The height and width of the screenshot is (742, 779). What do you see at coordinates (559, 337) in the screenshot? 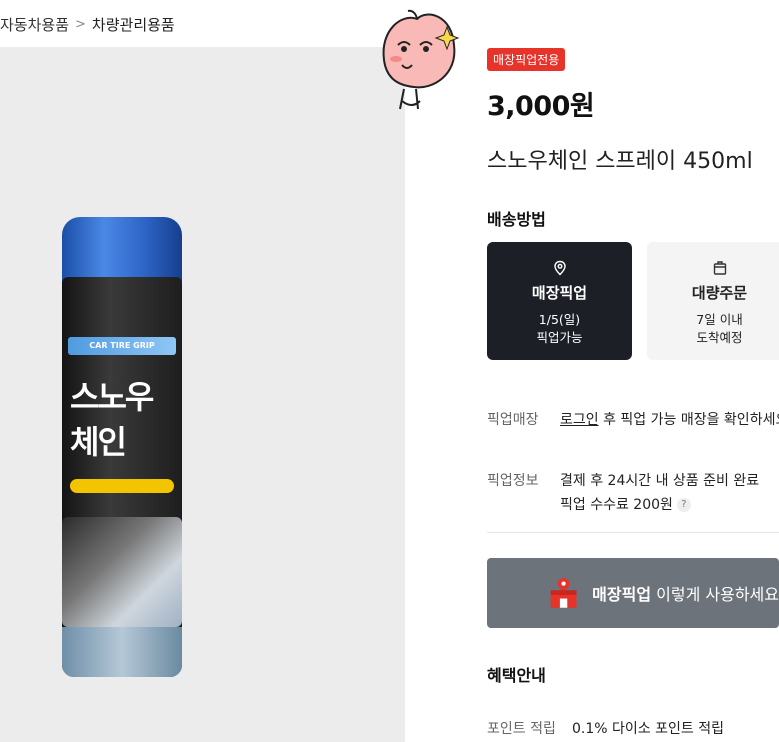
I see `pickup-availability: 픽업가능` at bounding box center [559, 337].